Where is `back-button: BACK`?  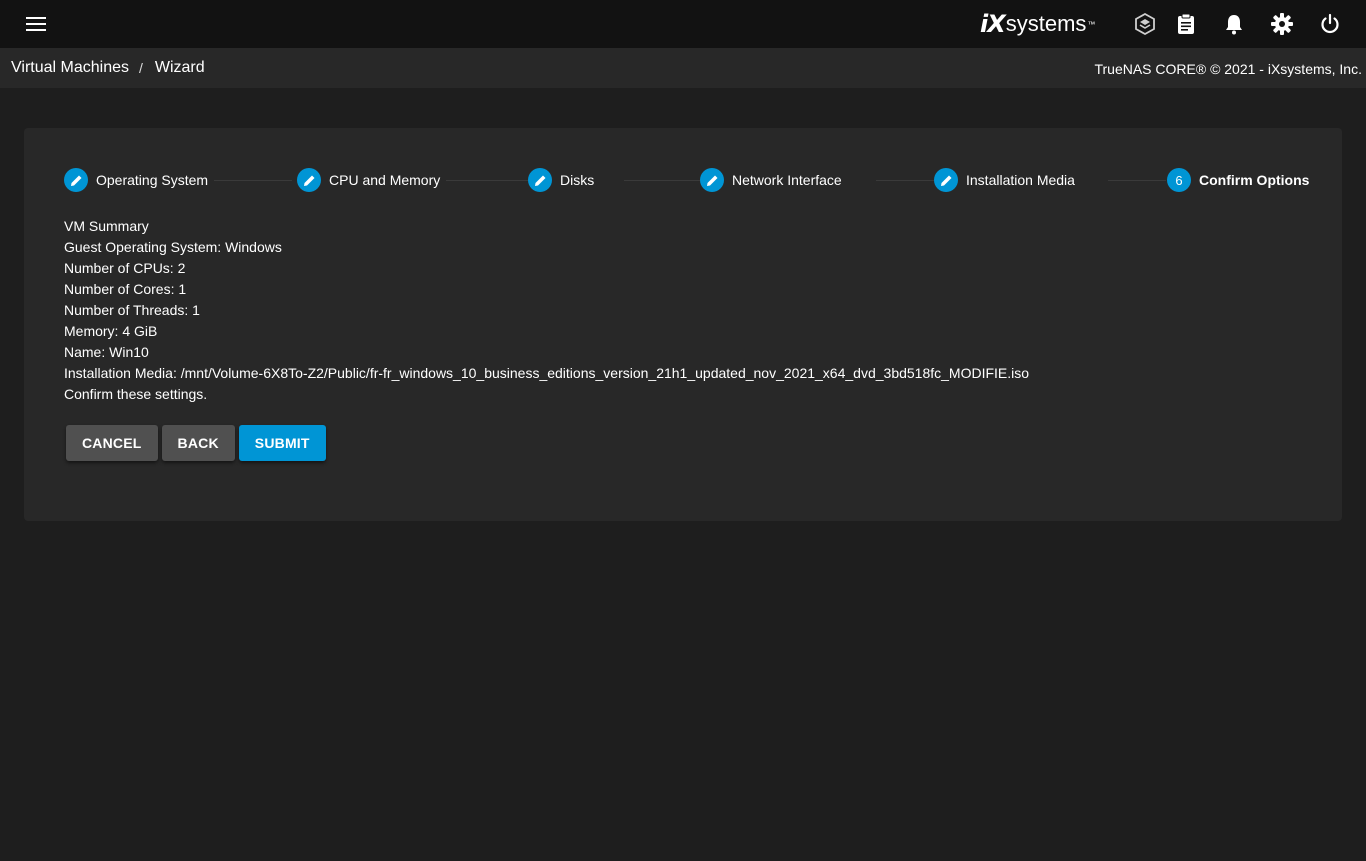
back-button: BACK is located at coordinates (198, 443).